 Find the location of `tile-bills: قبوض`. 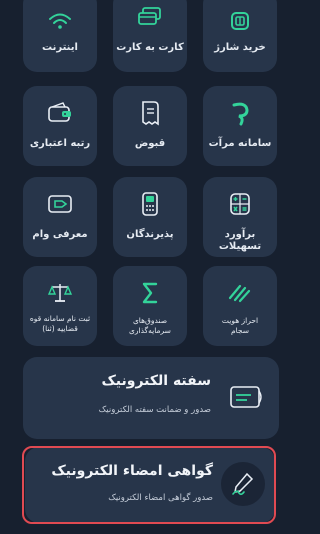

tile-bills: قبوض is located at coordinates (150, 126).